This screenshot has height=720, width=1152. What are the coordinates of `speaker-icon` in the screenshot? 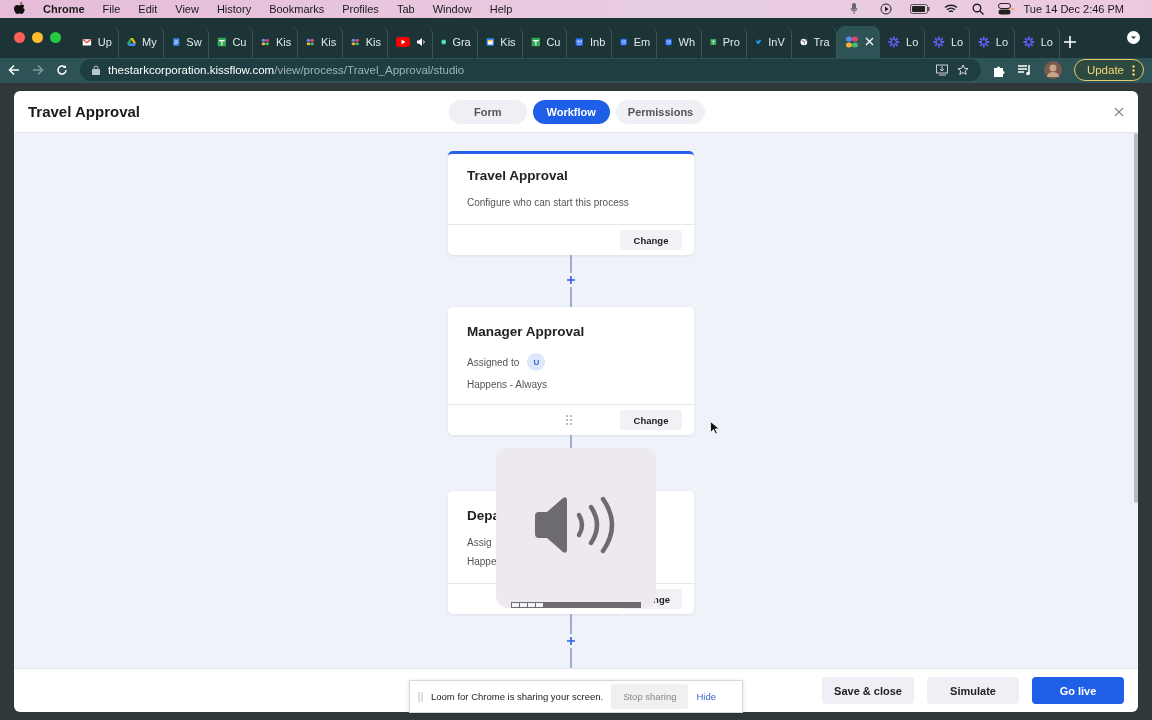 It's located at (576, 525).